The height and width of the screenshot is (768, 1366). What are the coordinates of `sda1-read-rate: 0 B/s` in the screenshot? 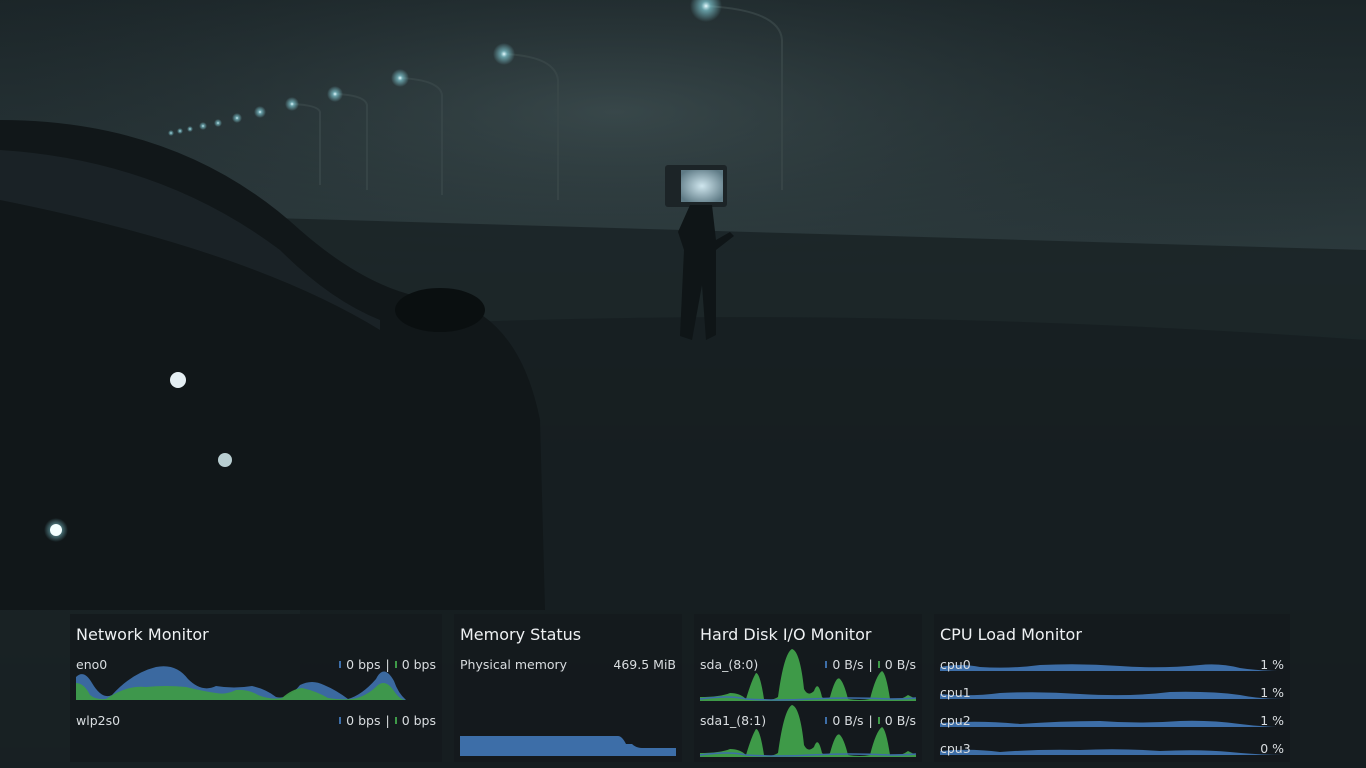 It's located at (848, 720).